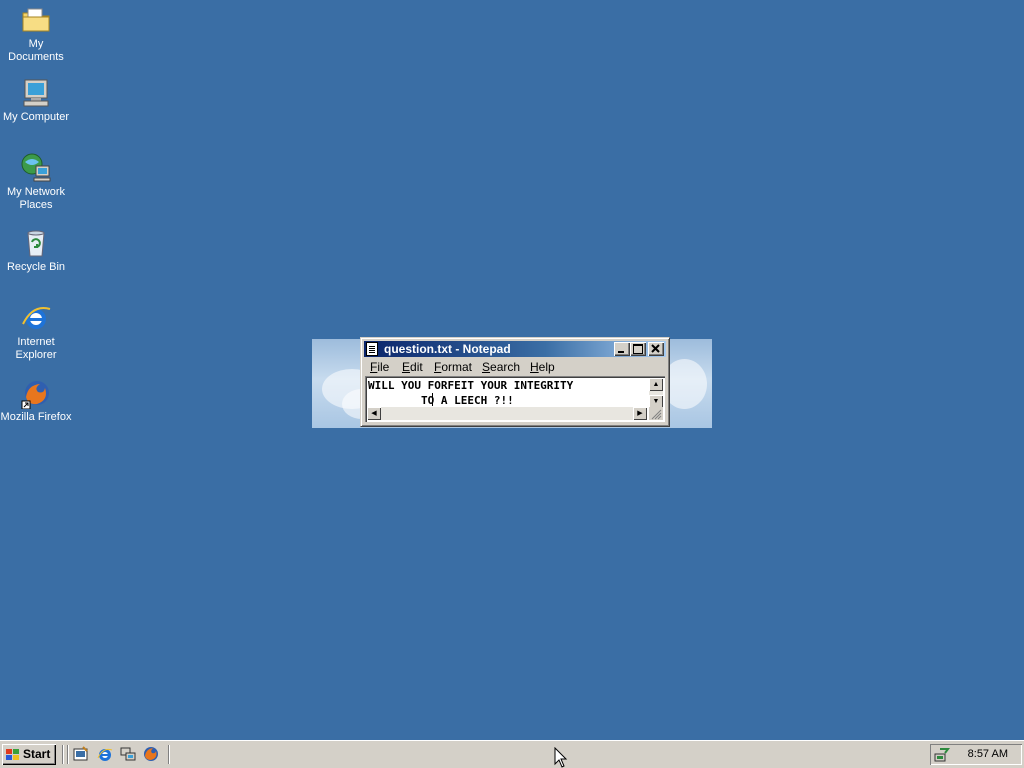 The width and height of the screenshot is (1024, 768). Describe the element at coordinates (372, 349) in the screenshot. I see `notepad-icon` at that location.